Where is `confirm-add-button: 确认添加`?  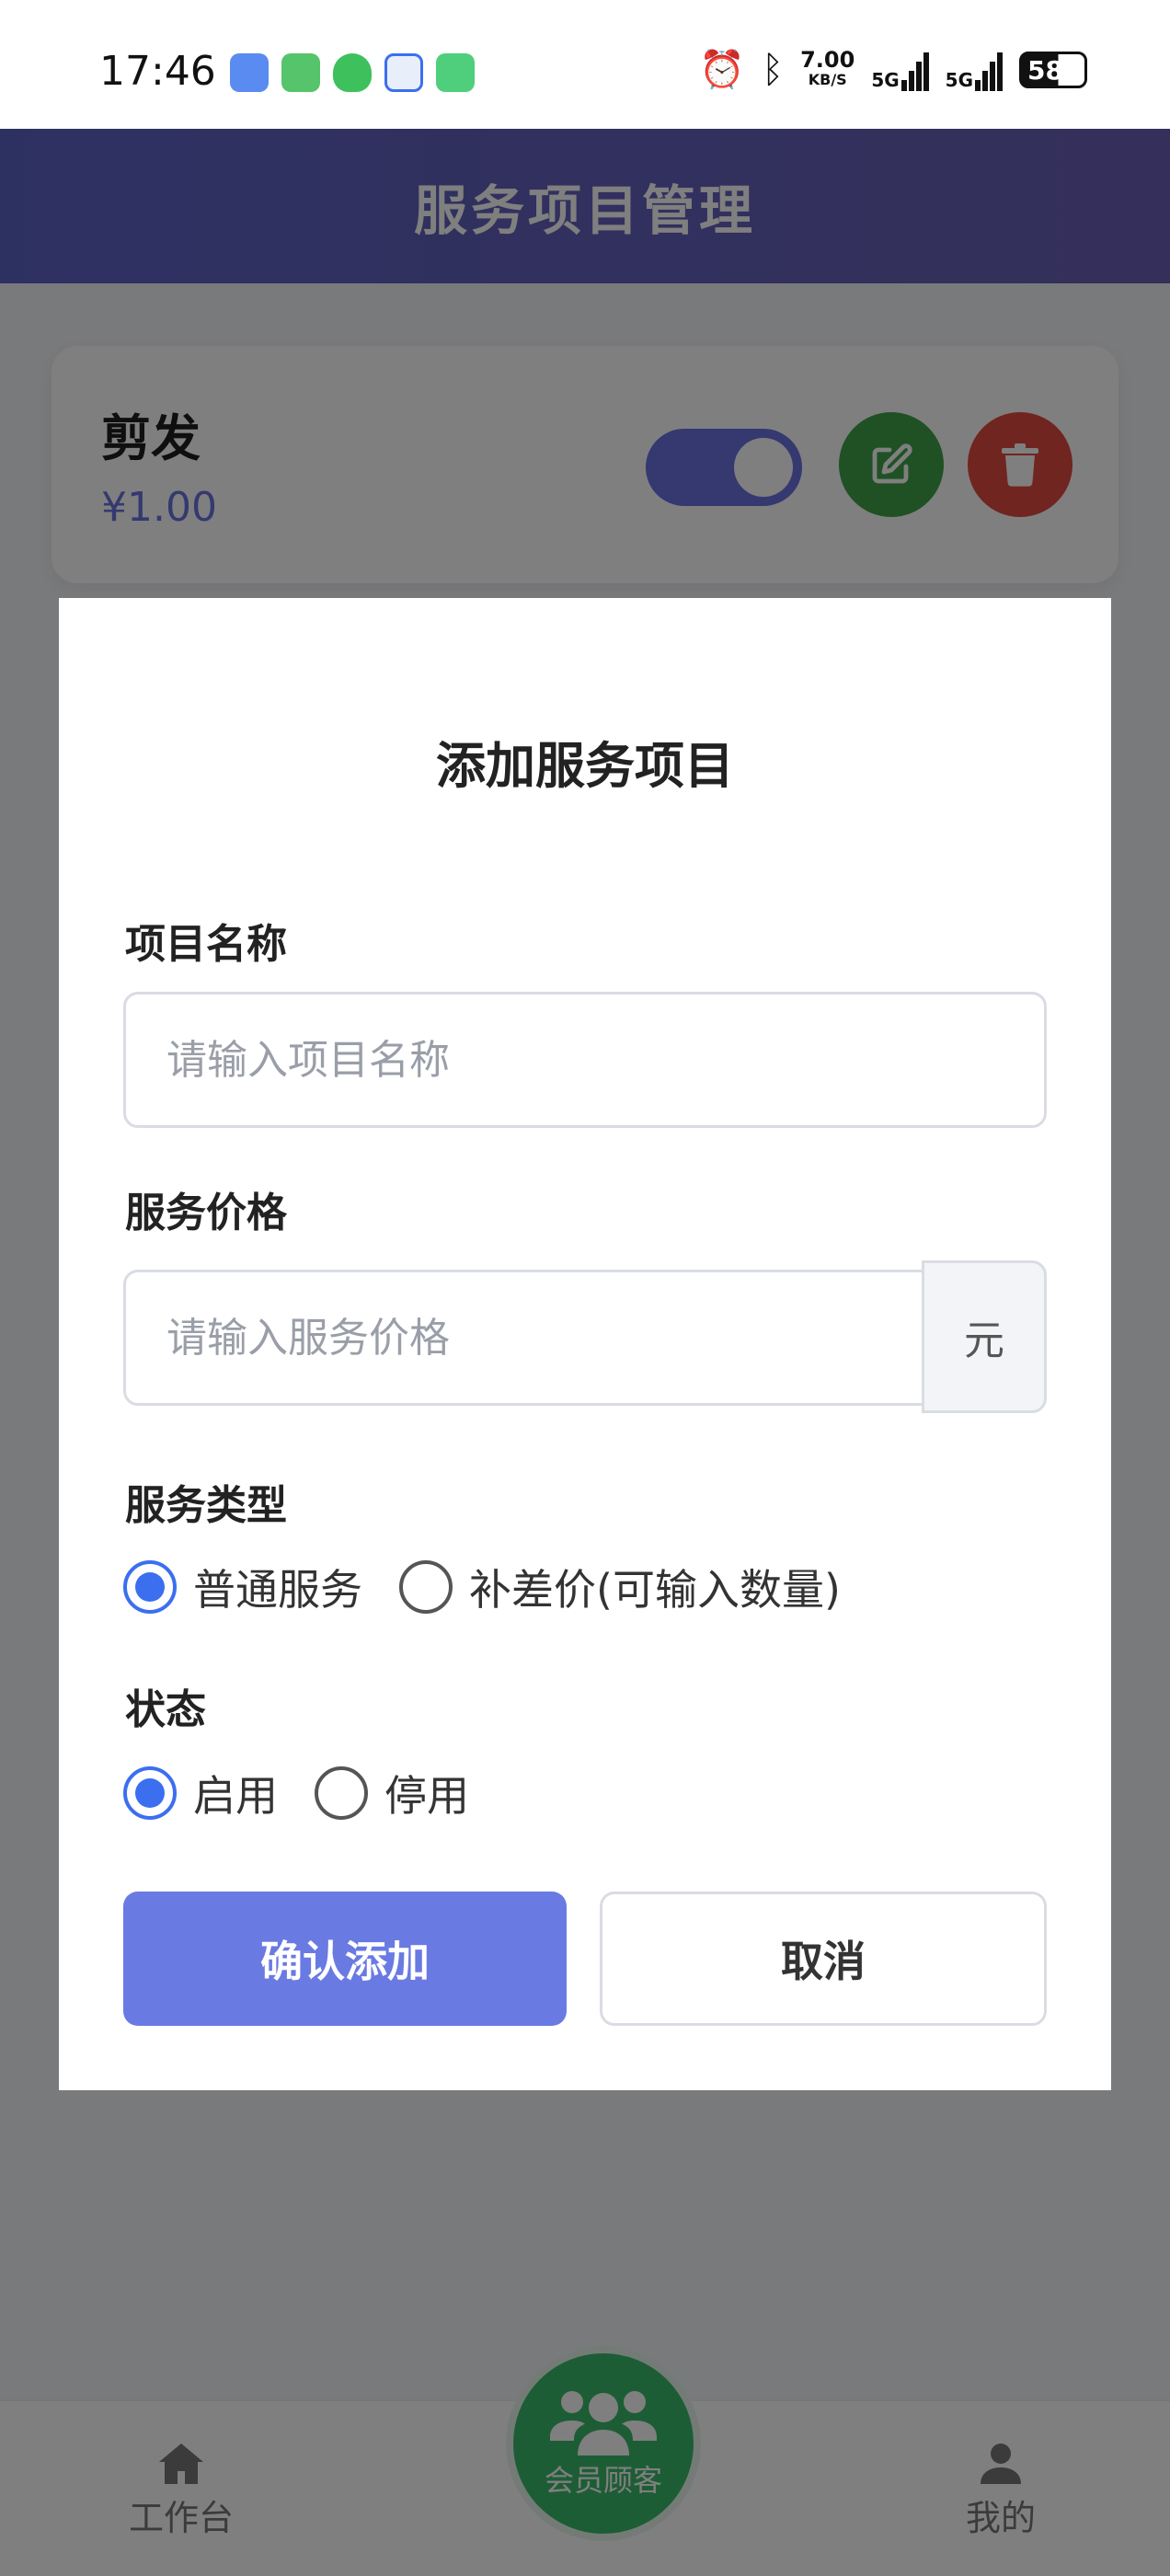
confirm-add-button: 确认添加 is located at coordinates (345, 1959).